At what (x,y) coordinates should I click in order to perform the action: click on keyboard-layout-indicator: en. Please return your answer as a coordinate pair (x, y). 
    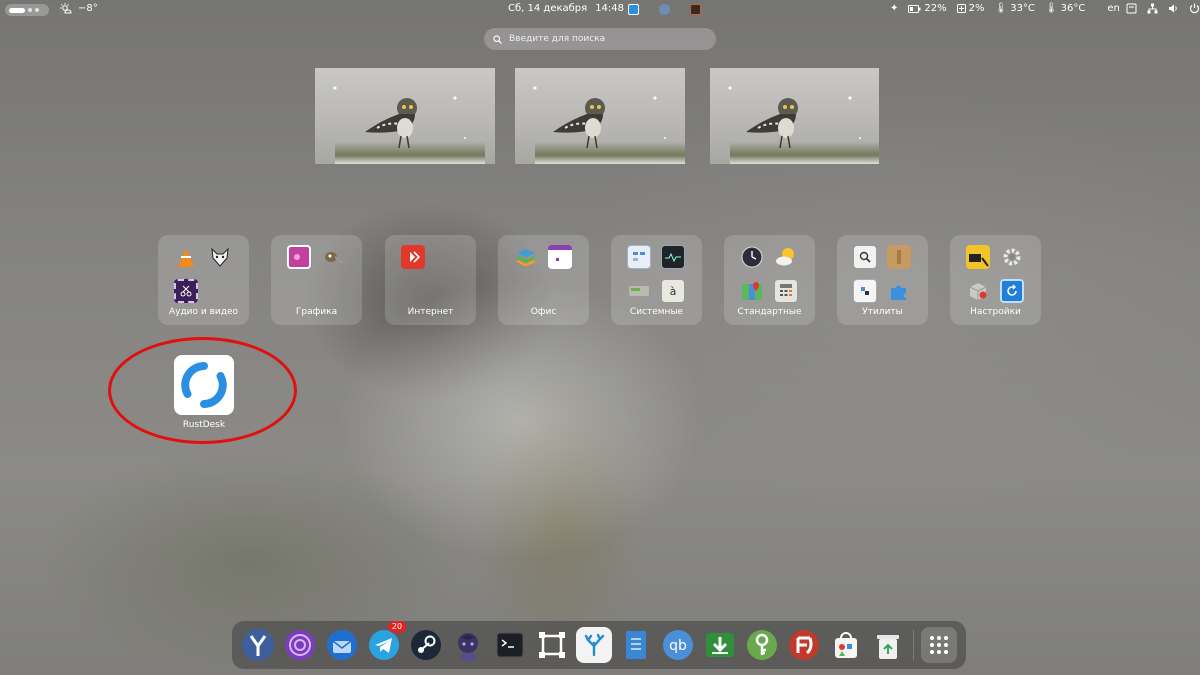
    Looking at the image, I should click on (1113, 8).